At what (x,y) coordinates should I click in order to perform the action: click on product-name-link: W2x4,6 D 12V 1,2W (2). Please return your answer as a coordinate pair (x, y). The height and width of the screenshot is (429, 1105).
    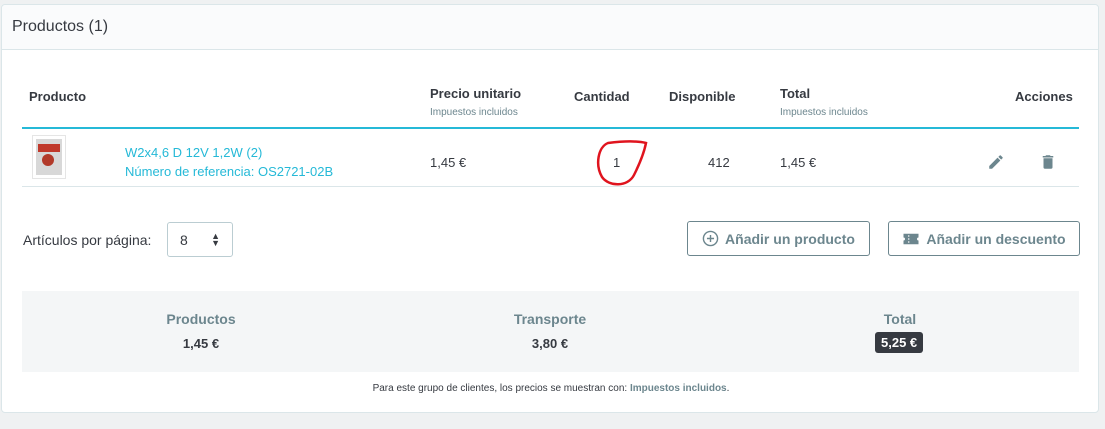
    Looking at the image, I should click on (193, 152).